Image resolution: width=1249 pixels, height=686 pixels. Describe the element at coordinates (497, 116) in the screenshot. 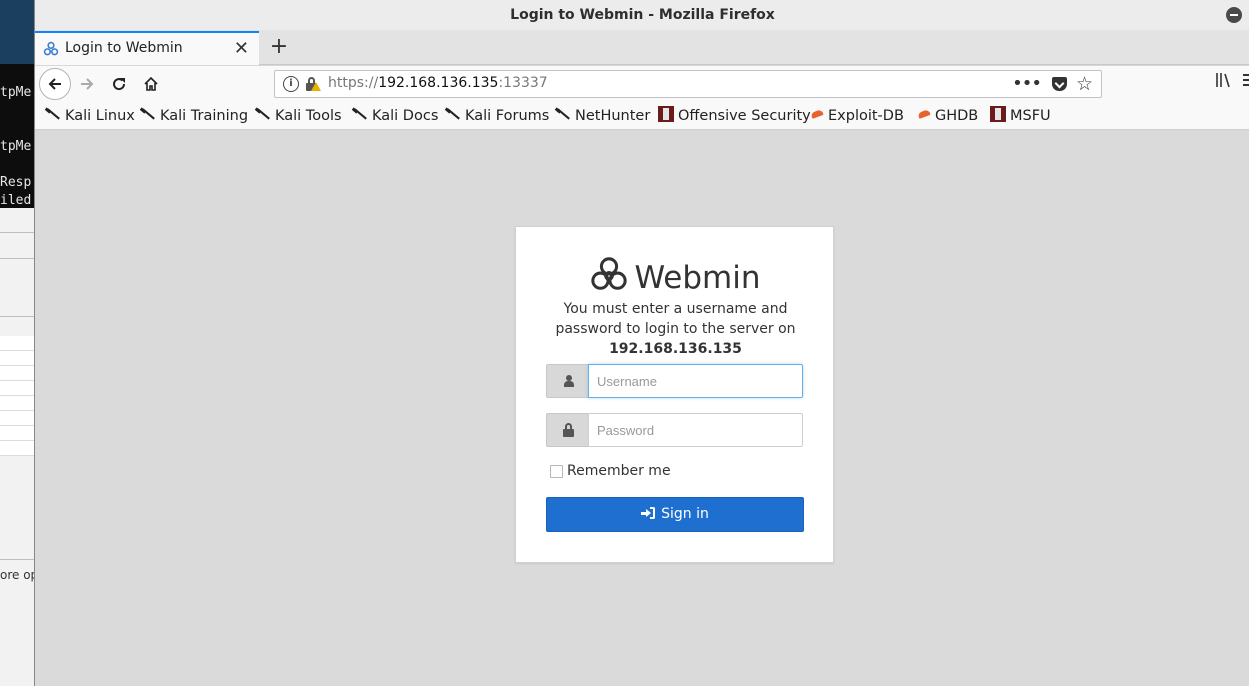

I see `bookmark-kali-forums: Kali Forums` at that location.